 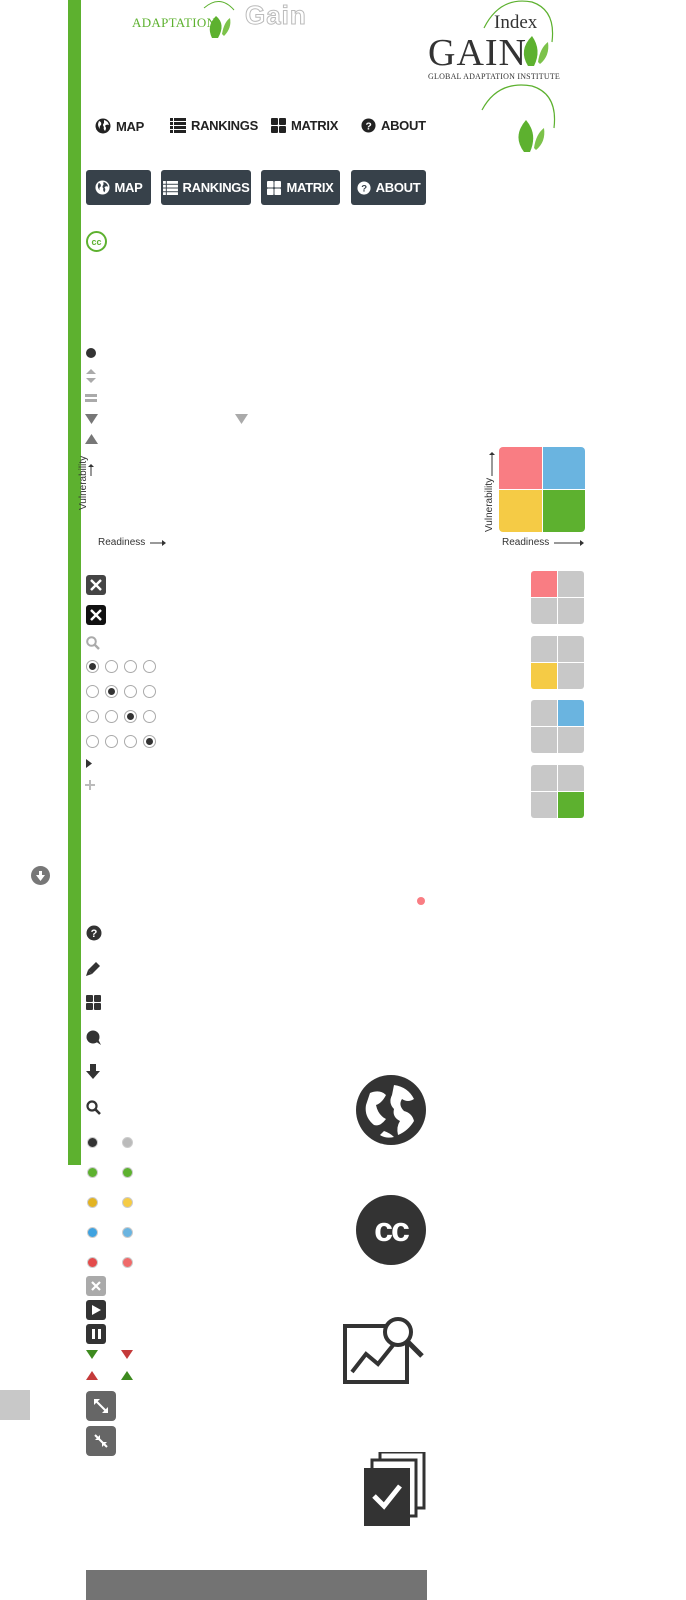 I want to click on equal-sort-icon, so click(x=91, y=398).